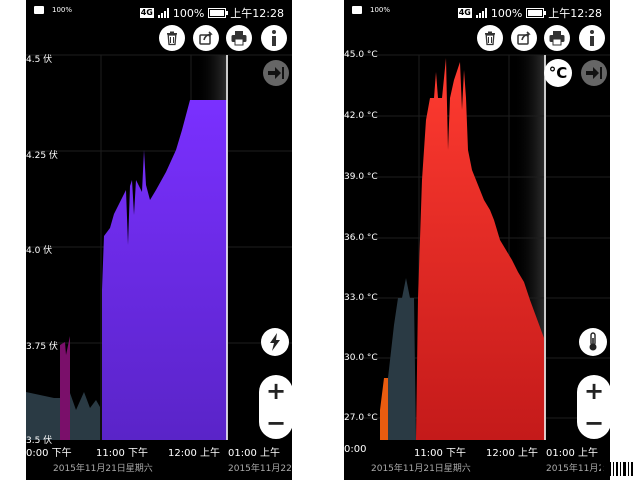  I want to click on thermometer-icon, so click(593, 341).